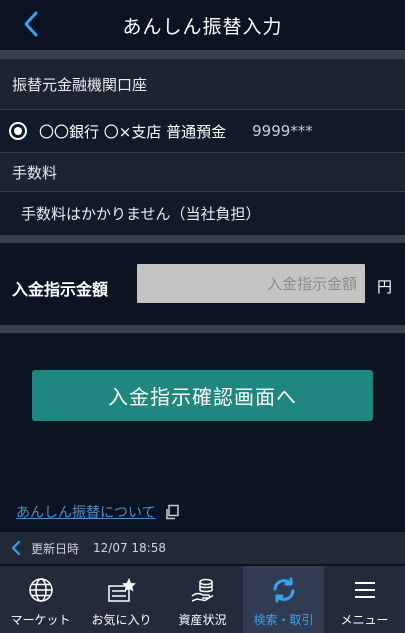  Describe the element at coordinates (283, 620) in the screenshot. I see `tab-label: 検索・取引` at that location.